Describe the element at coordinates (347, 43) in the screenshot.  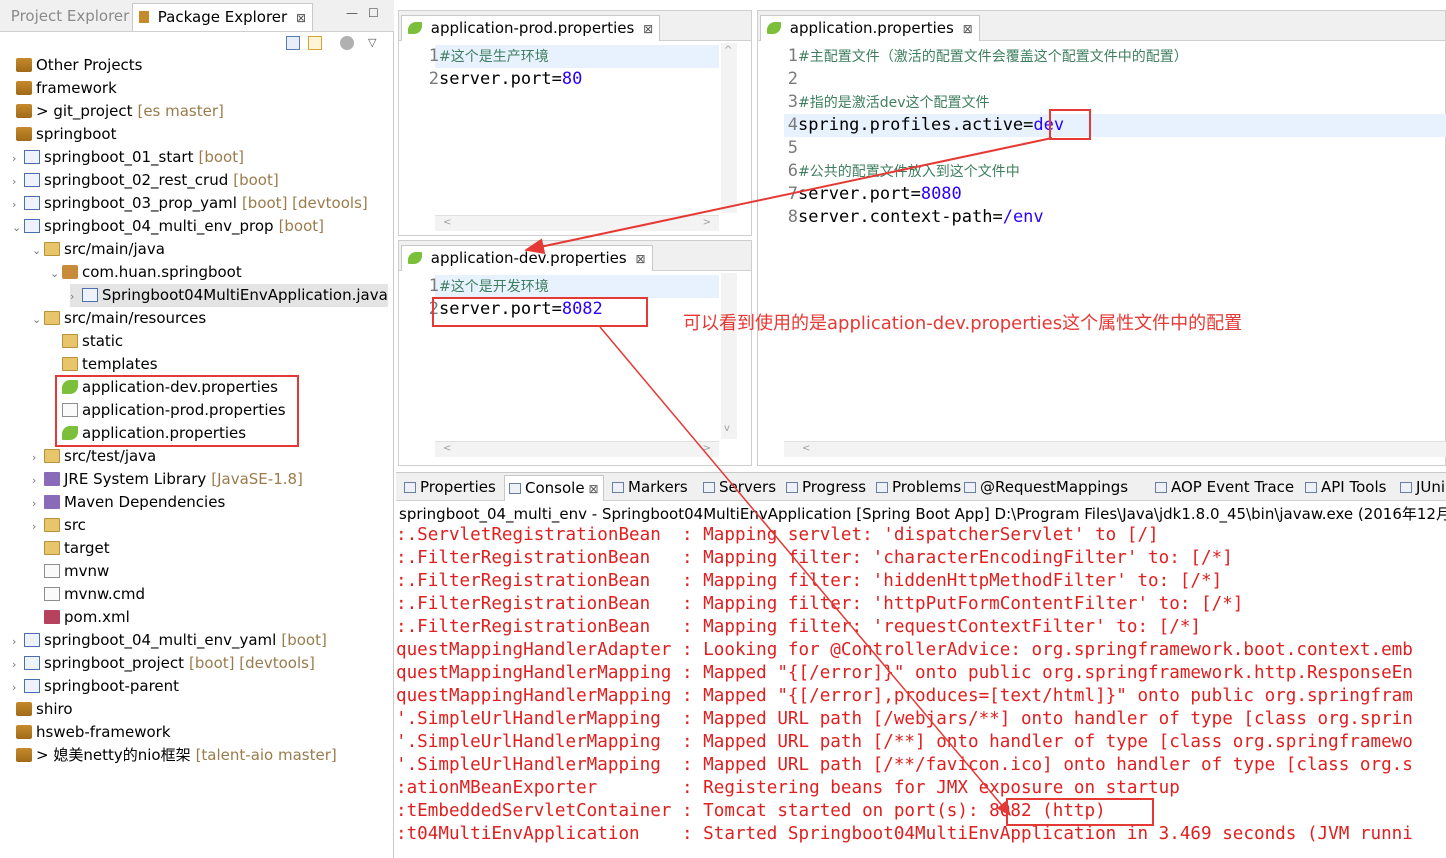
I see `focus-icon` at that location.